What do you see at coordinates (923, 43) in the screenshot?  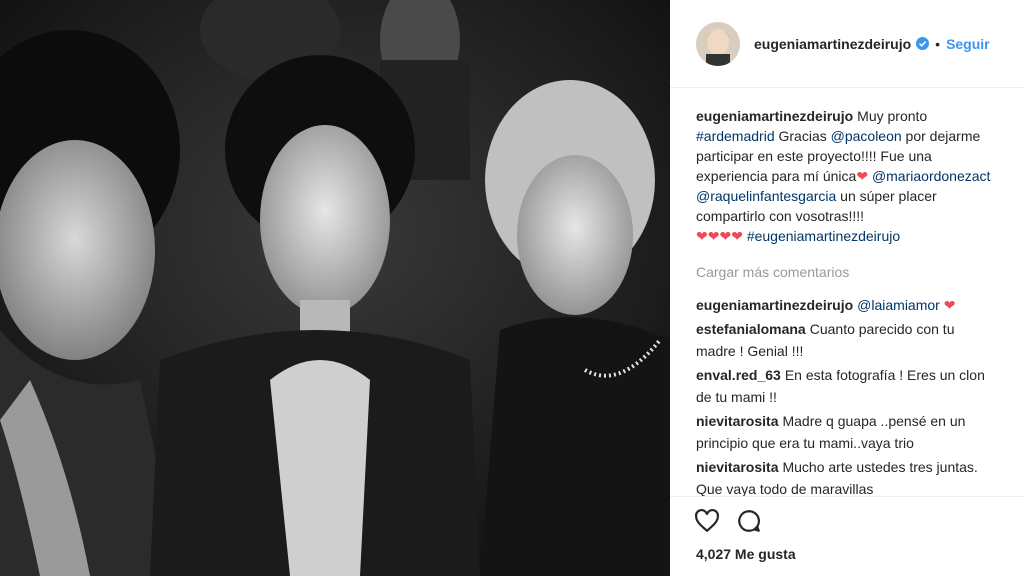 I see `verified-badge-icon` at bounding box center [923, 43].